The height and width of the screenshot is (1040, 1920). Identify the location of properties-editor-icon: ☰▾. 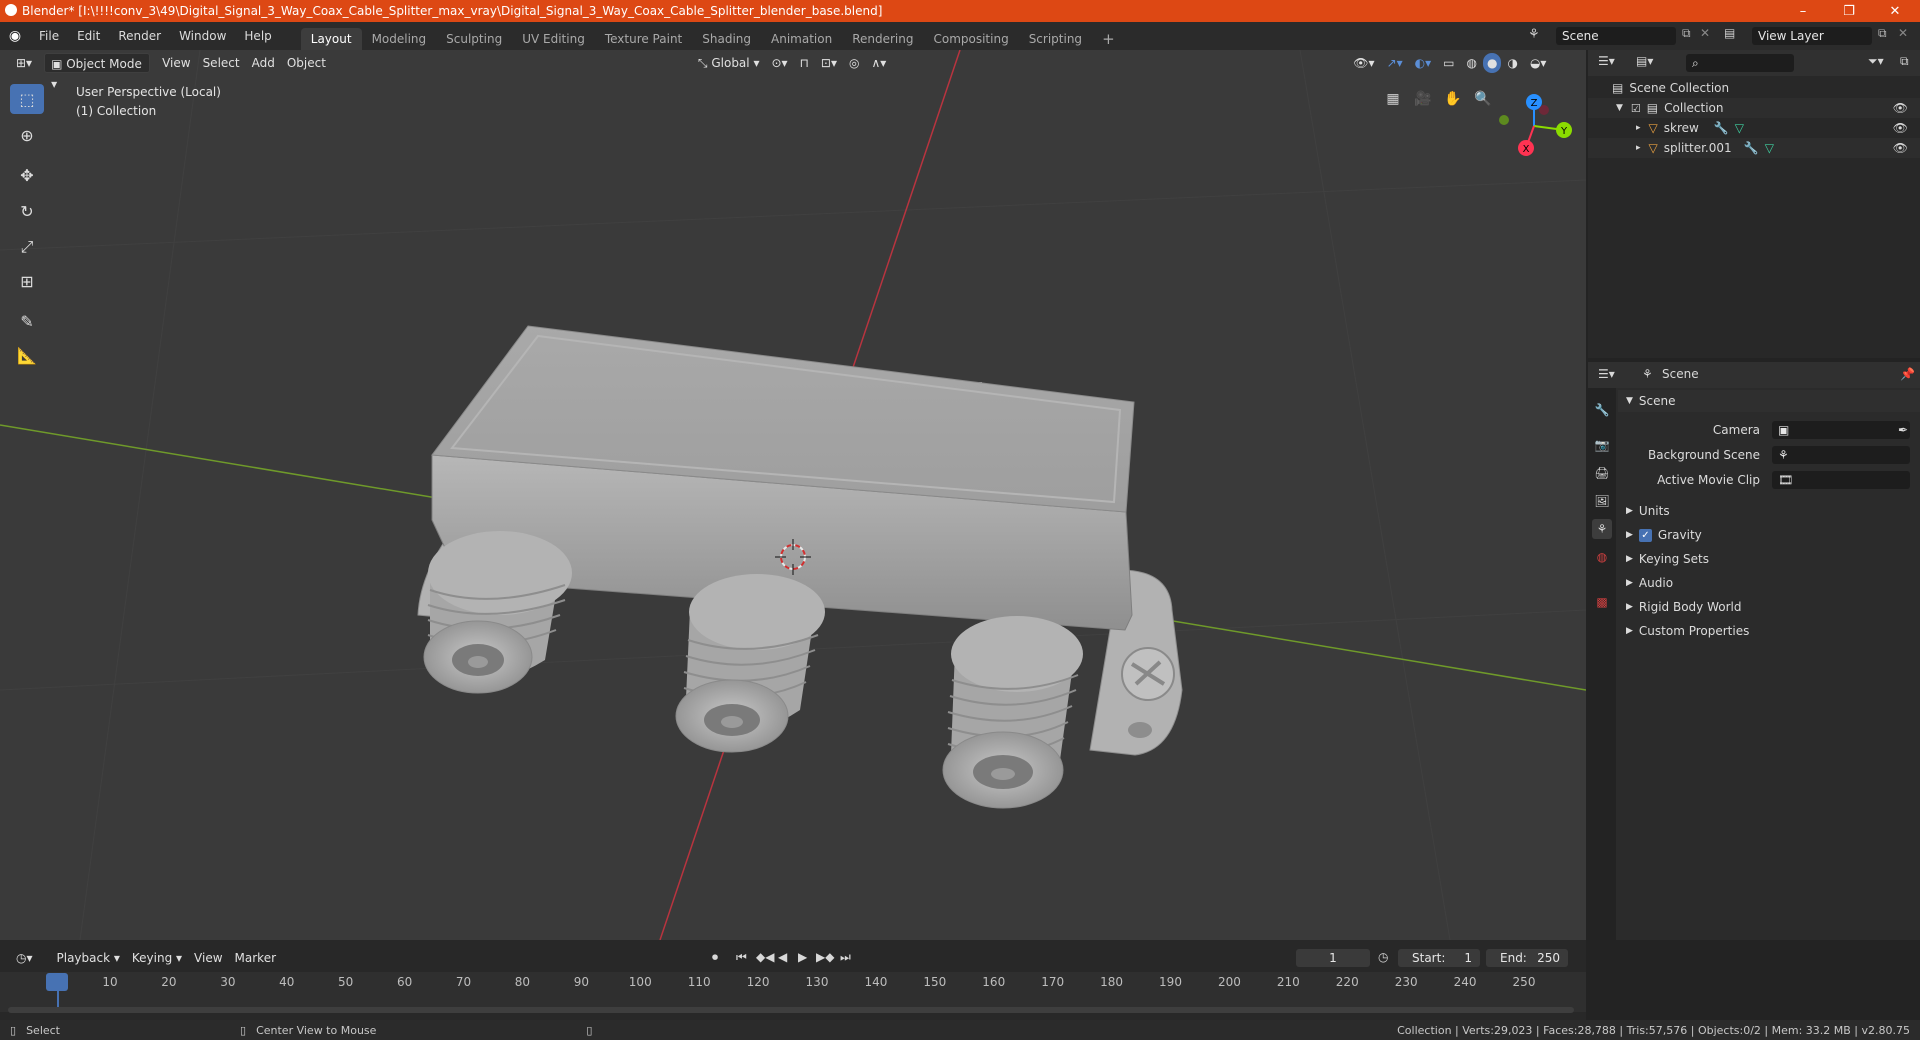
(1606, 374).